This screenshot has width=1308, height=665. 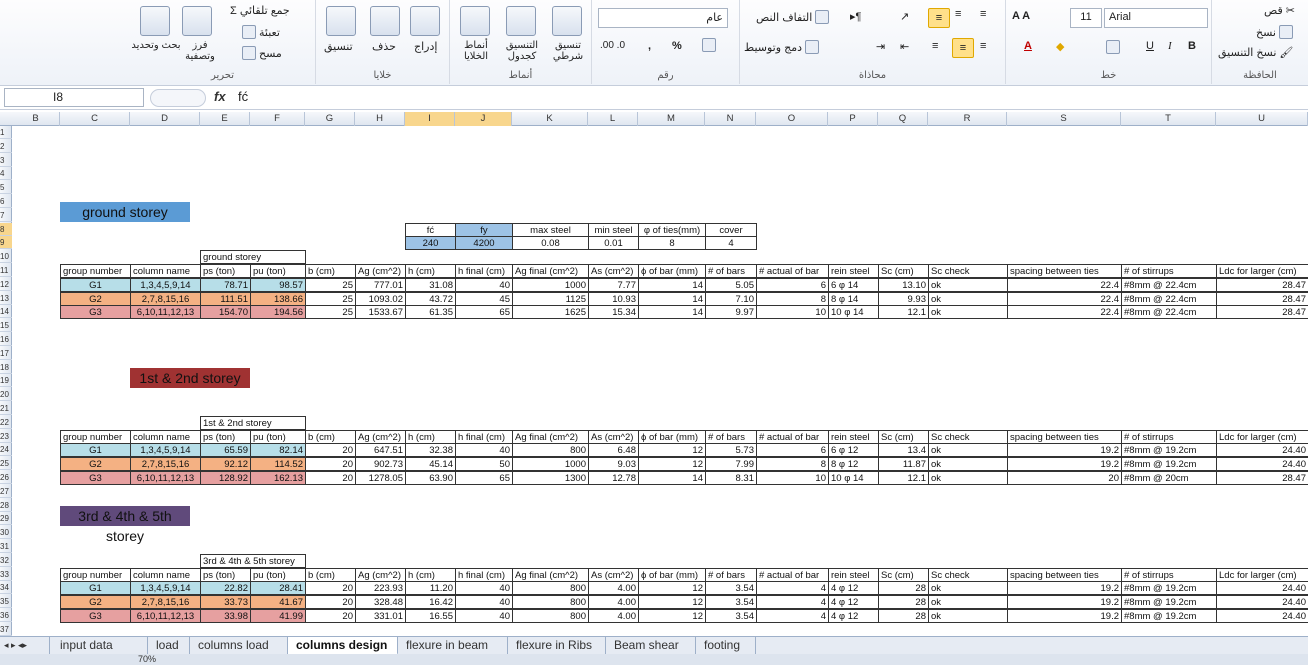 What do you see at coordinates (6, 367) in the screenshot?
I see `row-header-18: 18` at bounding box center [6, 367].